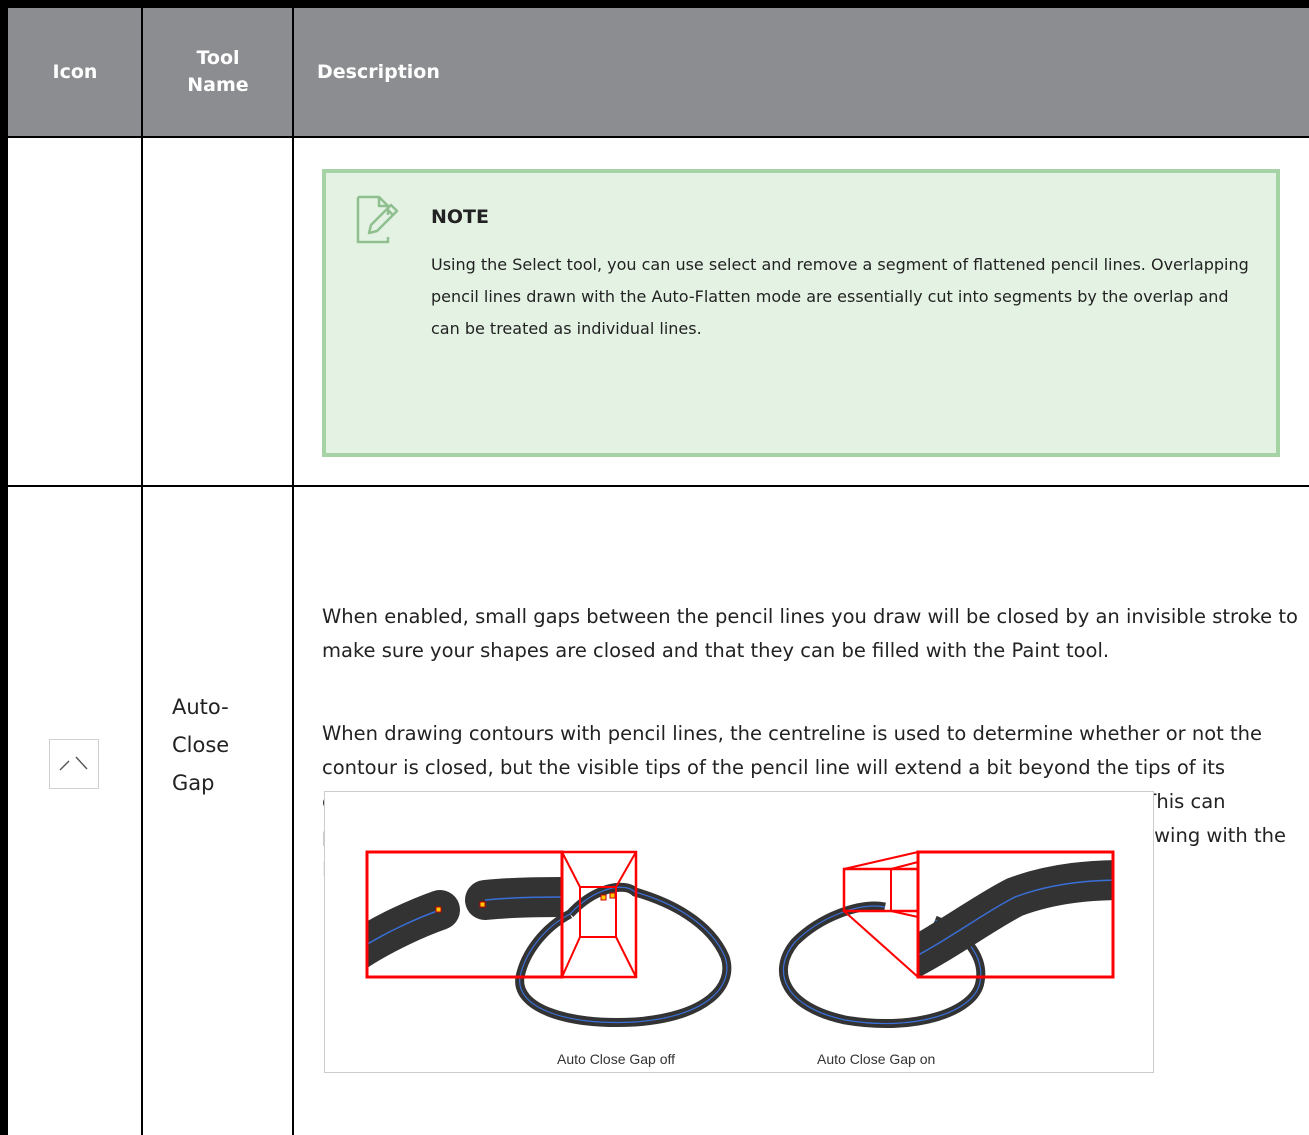  Describe the element at coordinates (75, 71) in the screenshot. I see `header-icon: Icon` at that location.